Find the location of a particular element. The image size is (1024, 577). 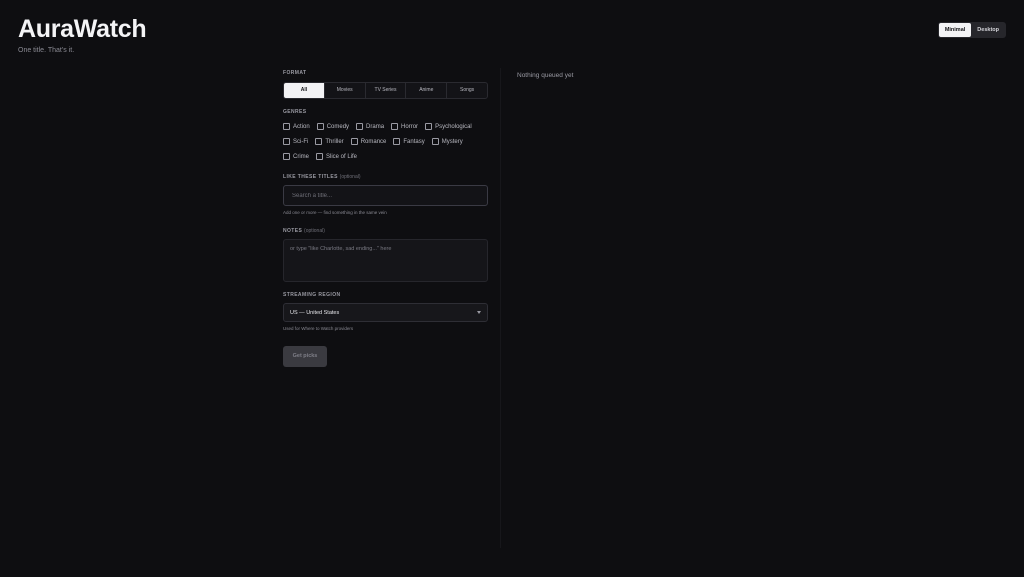

format-label: FORMAT is located at coordinates (295, 73).